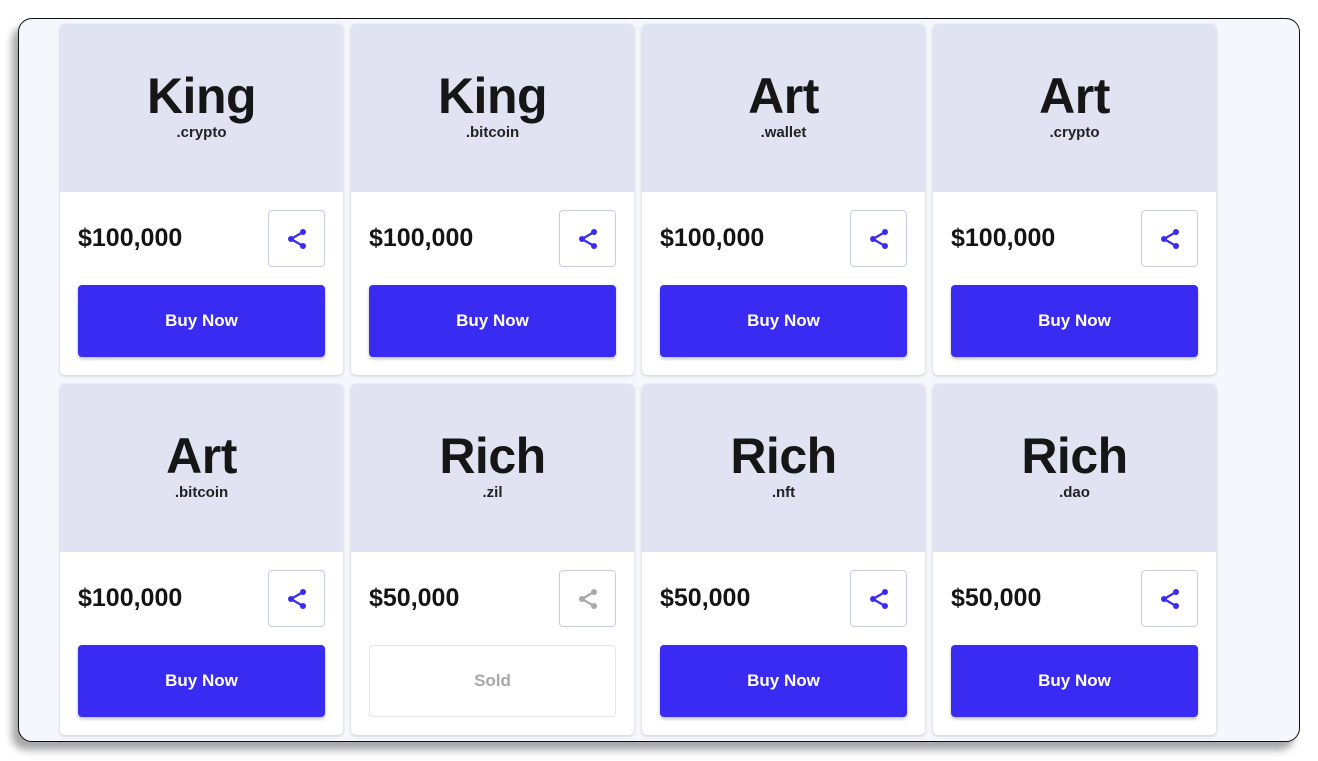  What do you see at coordinates (492, 199) in the screenshot?
I see `domain-card: King .bitcoin $100,000 Buy Now` at bounding box center [492, 199].